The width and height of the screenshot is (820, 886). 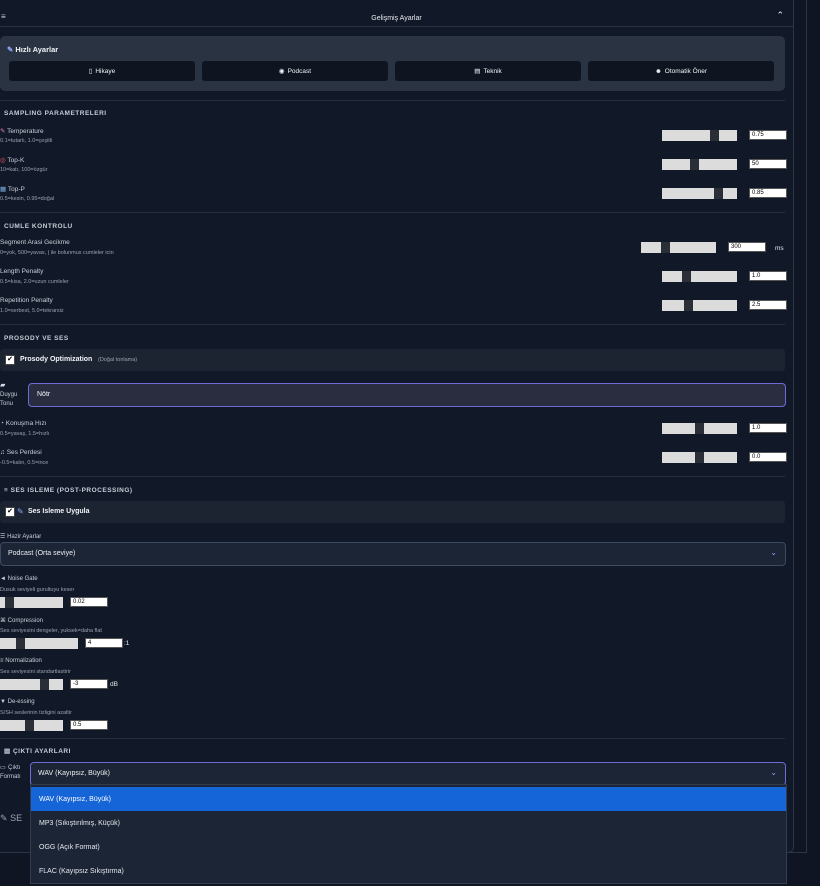 I want to click on deessing-label: ▼ De-essing, so click(x=17, y=702).